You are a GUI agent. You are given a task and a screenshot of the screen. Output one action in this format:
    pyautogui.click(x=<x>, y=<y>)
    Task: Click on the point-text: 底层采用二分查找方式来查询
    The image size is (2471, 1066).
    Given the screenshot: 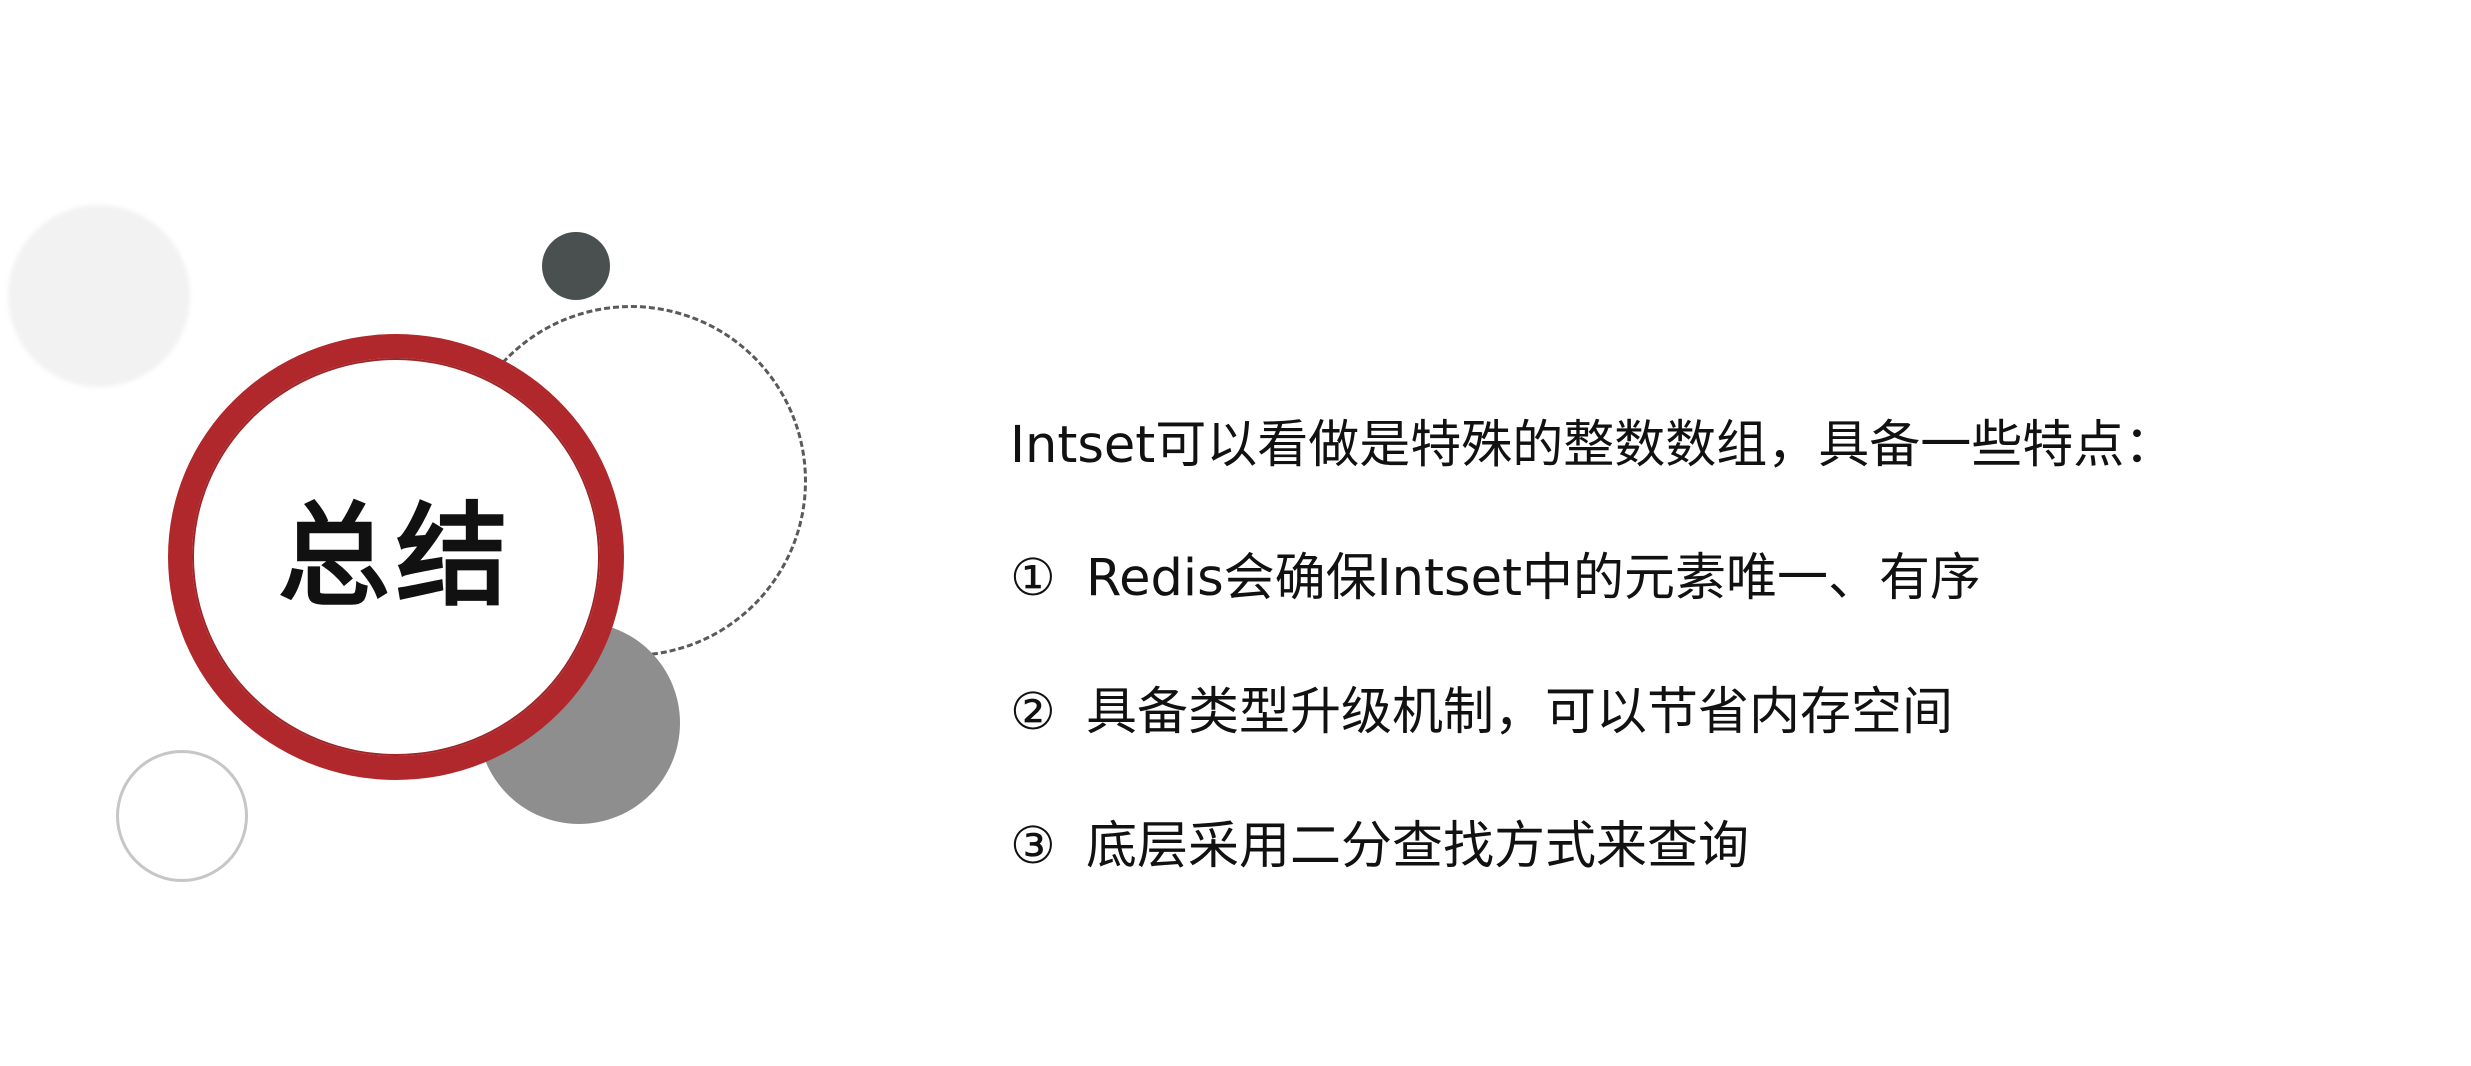 What is the action you would take?
    pyautogui.click(x=1418, y=846)
    